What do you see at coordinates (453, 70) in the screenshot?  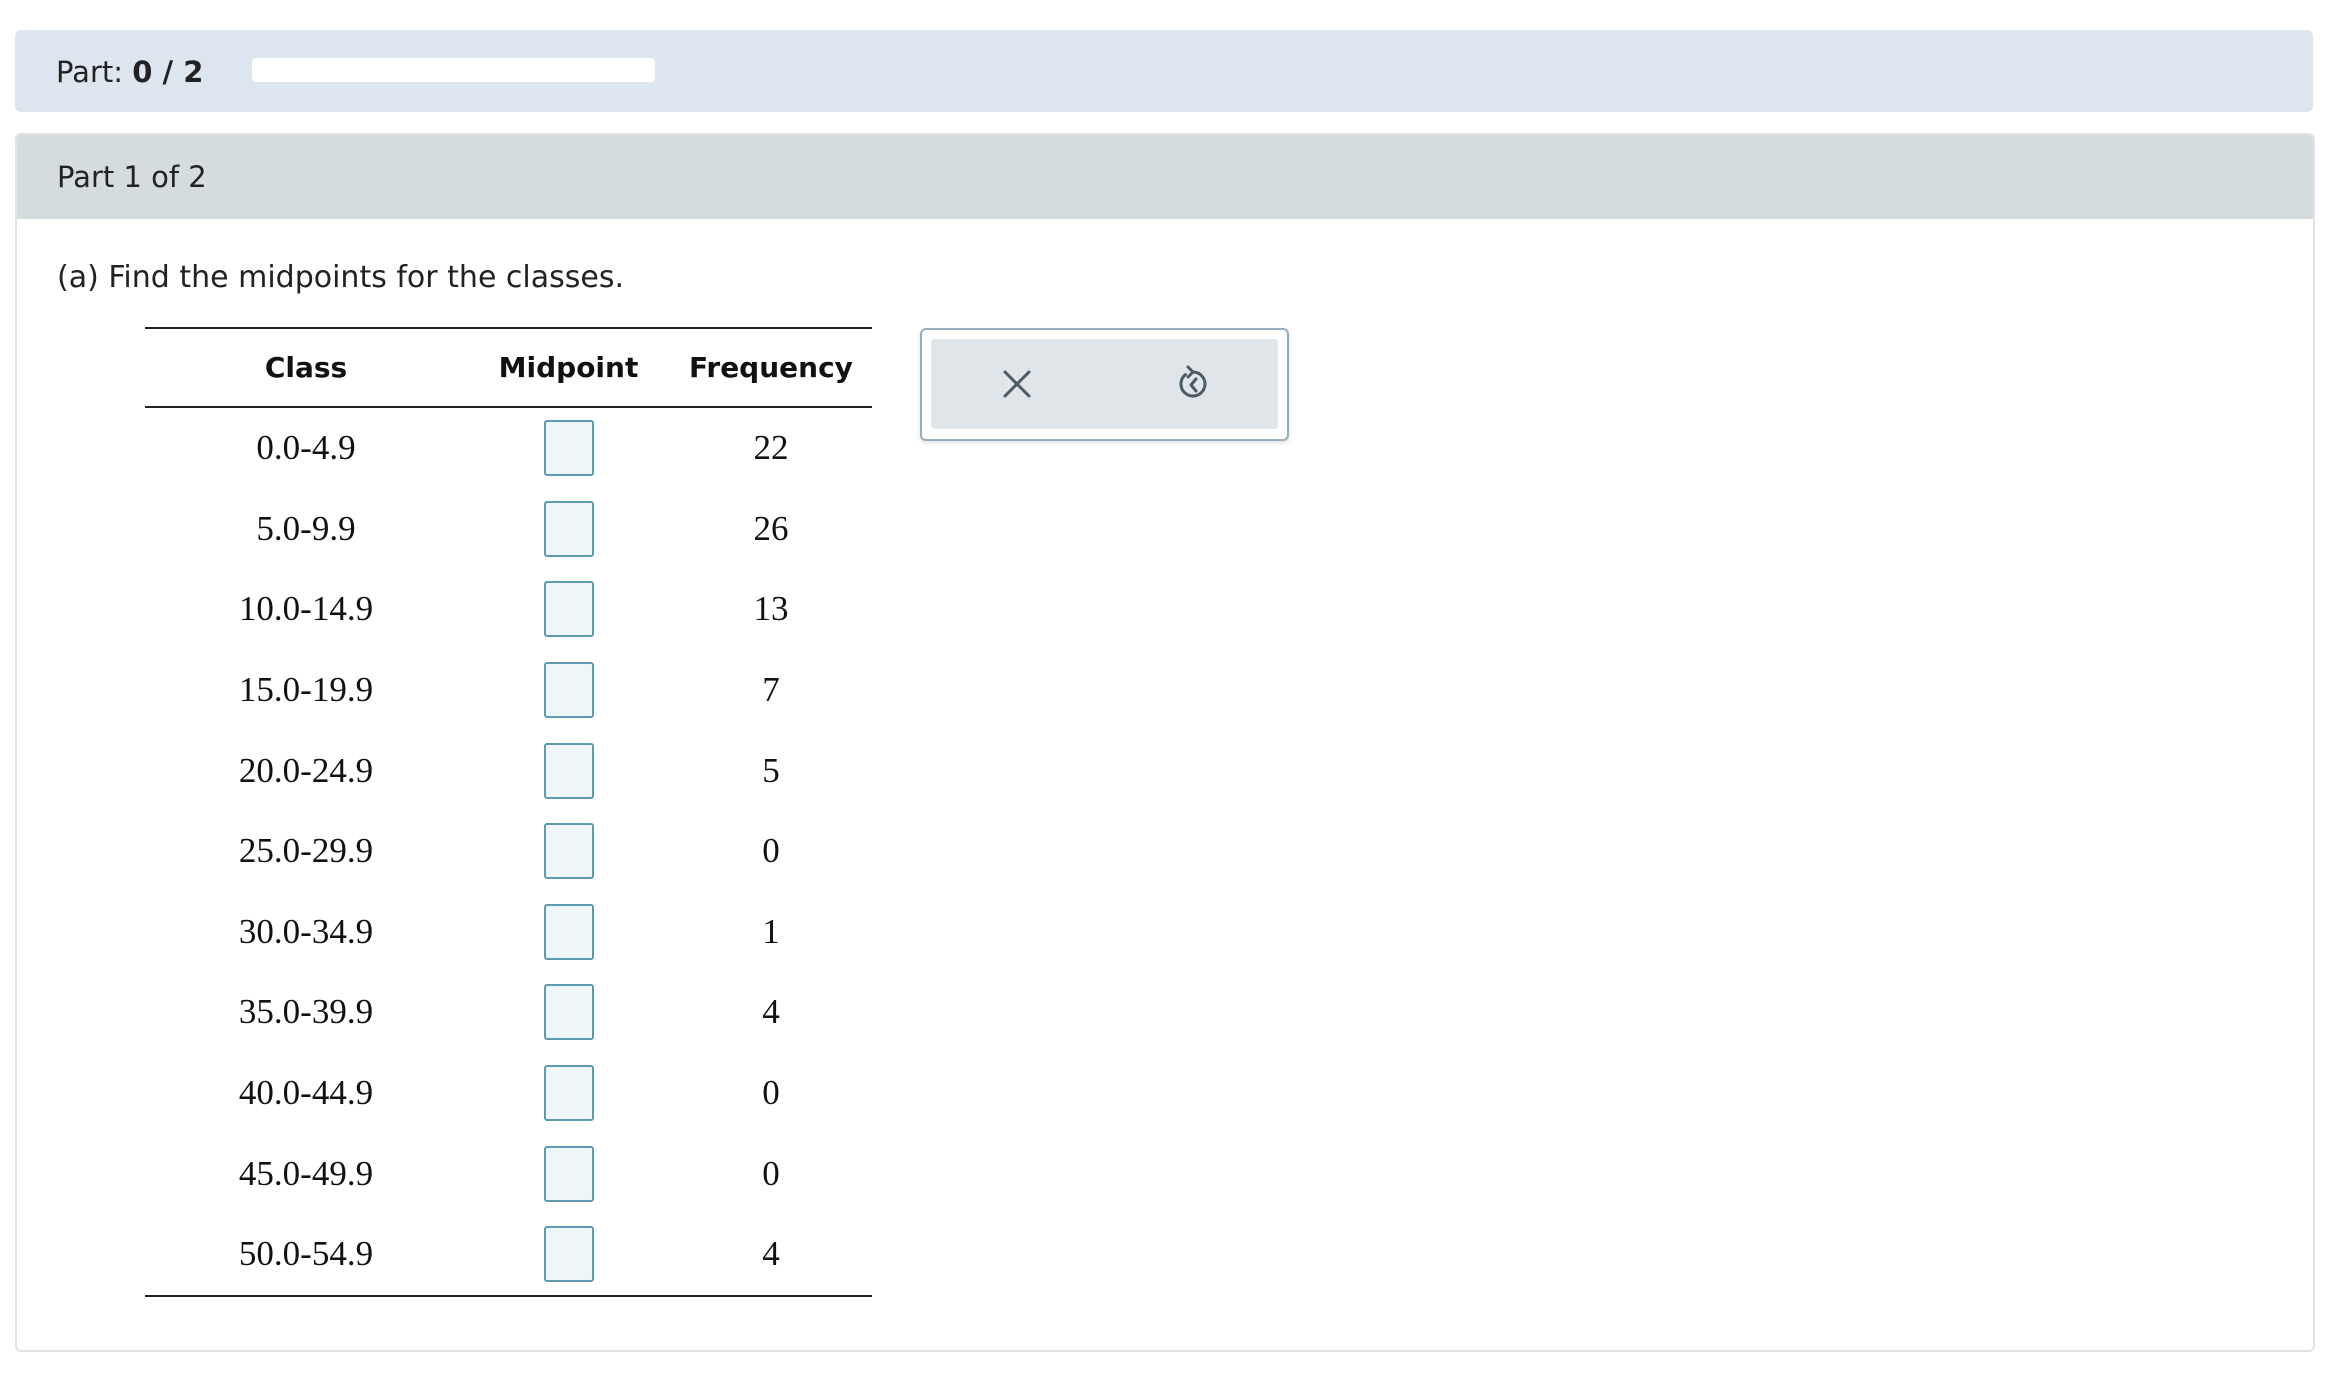 I see `progress-track` at bounding box center [453, 70].